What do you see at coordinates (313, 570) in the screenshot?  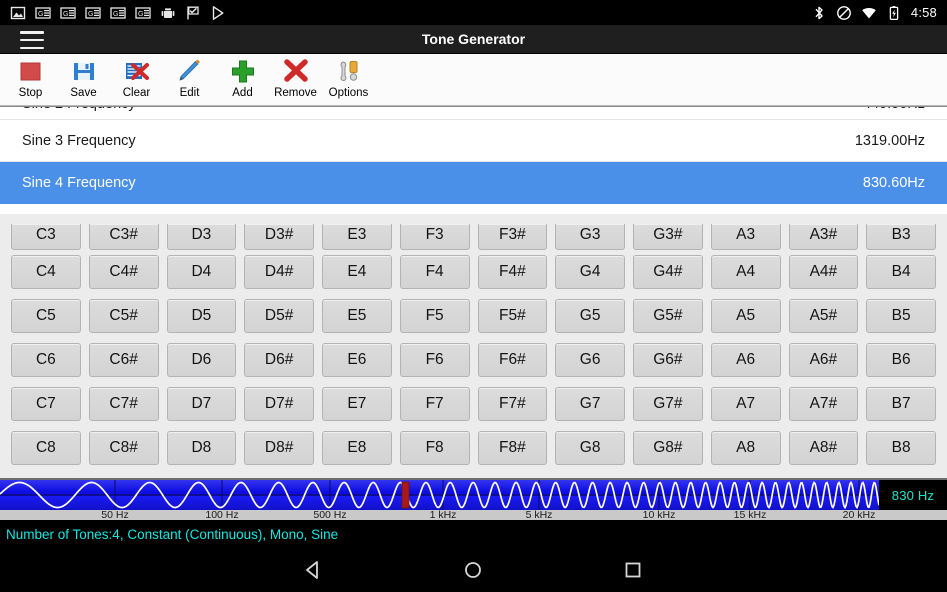 I see `nav-back-button` at bounding box center [313, 570].